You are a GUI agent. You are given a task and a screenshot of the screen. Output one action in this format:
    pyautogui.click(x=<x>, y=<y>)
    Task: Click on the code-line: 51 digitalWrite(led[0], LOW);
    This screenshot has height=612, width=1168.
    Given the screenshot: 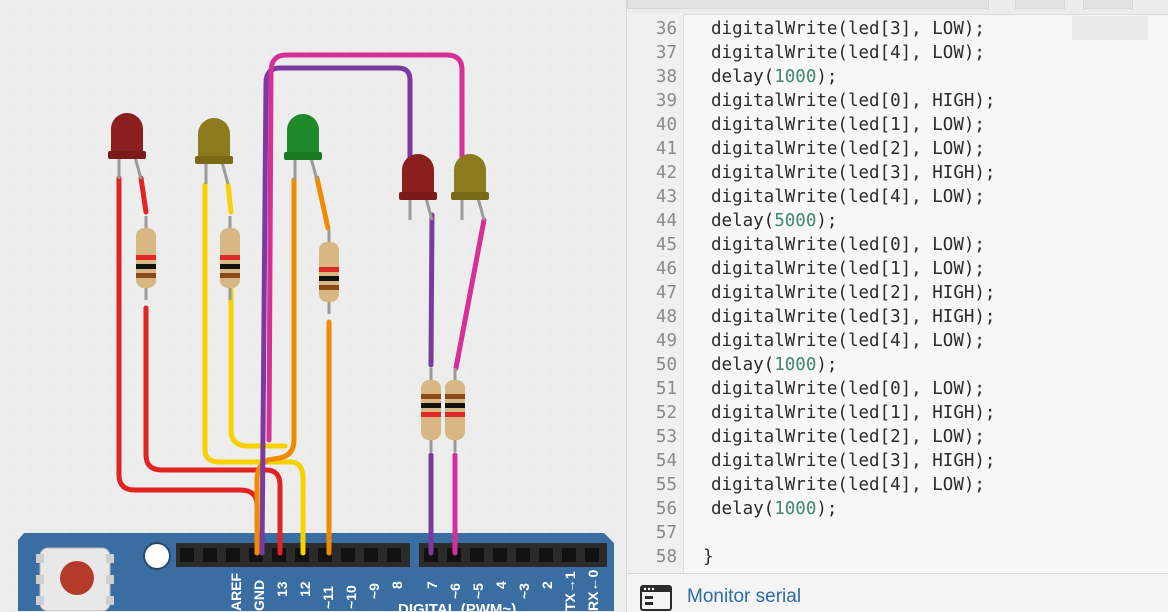 What is the action you would take?
    pyautogui.click(x=897, y=389)
    